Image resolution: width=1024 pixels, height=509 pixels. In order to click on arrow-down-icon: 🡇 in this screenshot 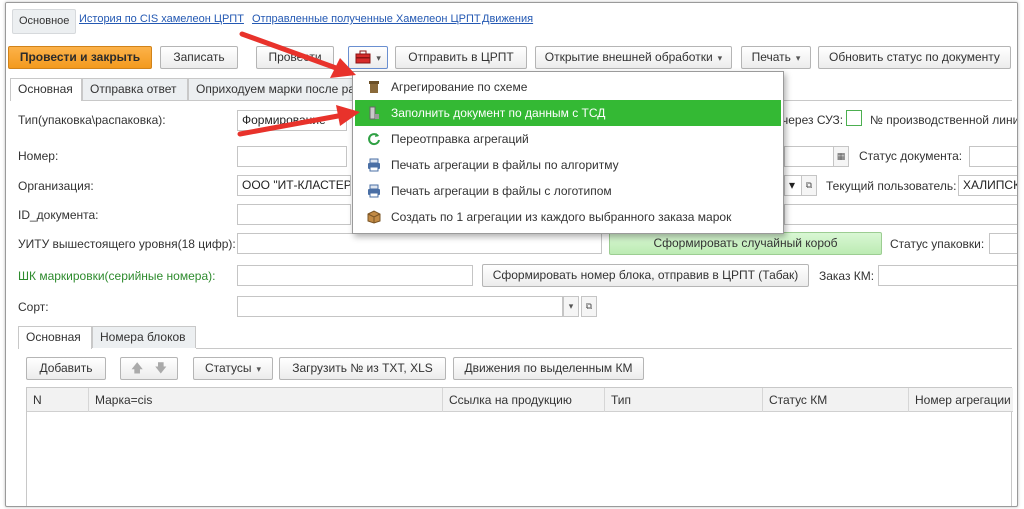, I will do `click(161, 368)`.